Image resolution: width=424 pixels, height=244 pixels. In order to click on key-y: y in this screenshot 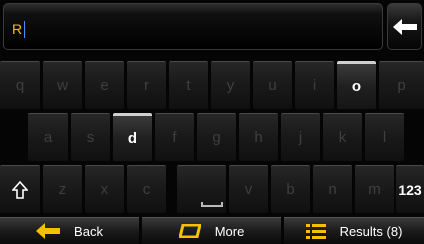, I will do `click(230, 85)`.